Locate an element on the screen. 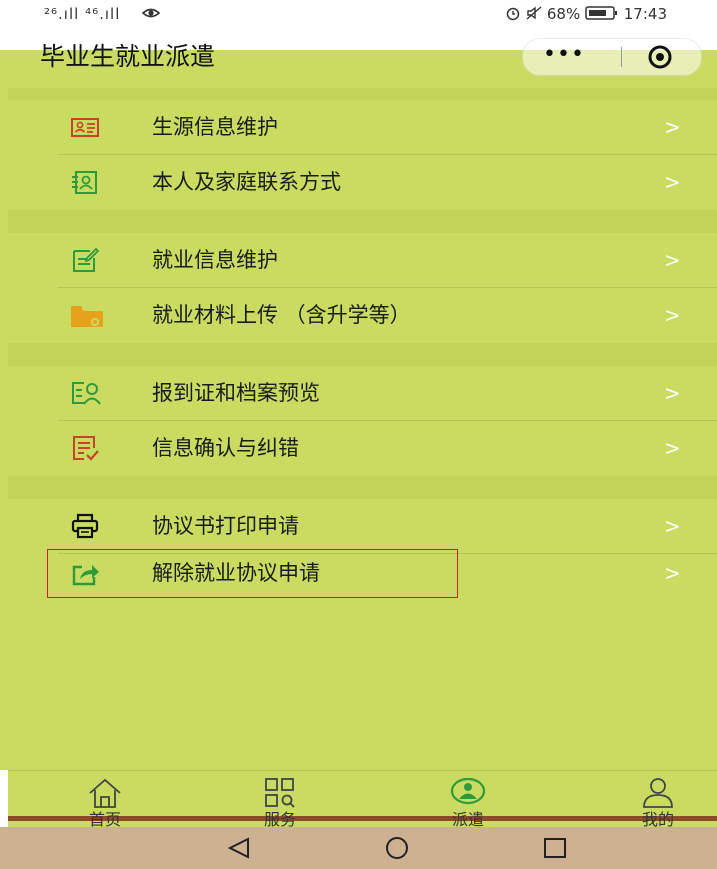 This screenshot has width=717, height=869. checklist-icon is located at coordinates (85, 448).